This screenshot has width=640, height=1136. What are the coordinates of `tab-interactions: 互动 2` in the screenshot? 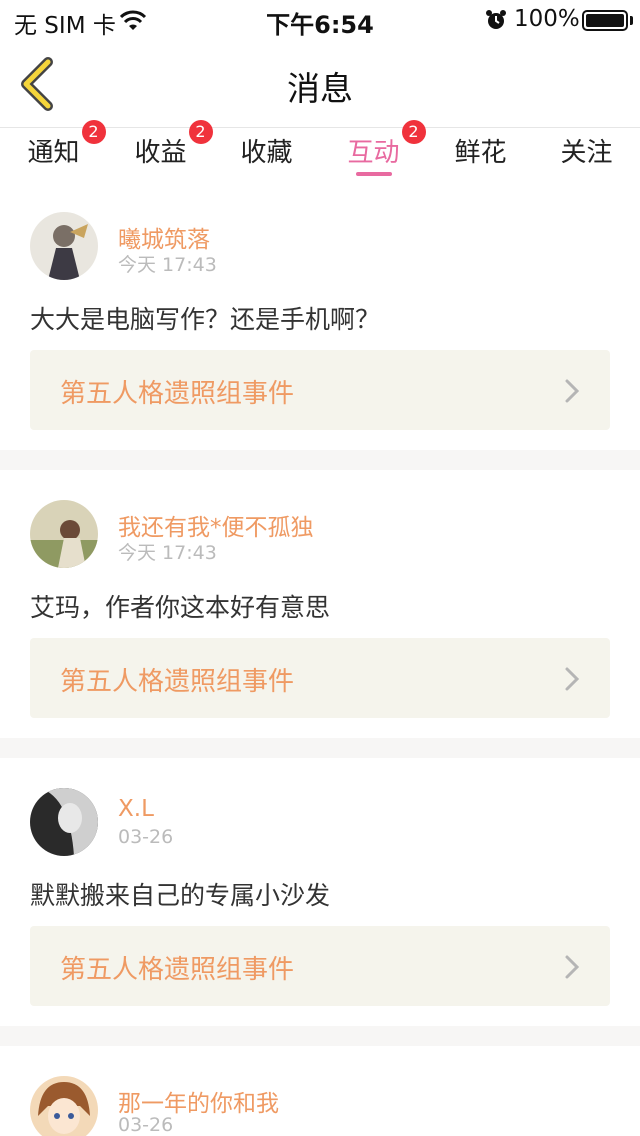 It's located at (373, 151).